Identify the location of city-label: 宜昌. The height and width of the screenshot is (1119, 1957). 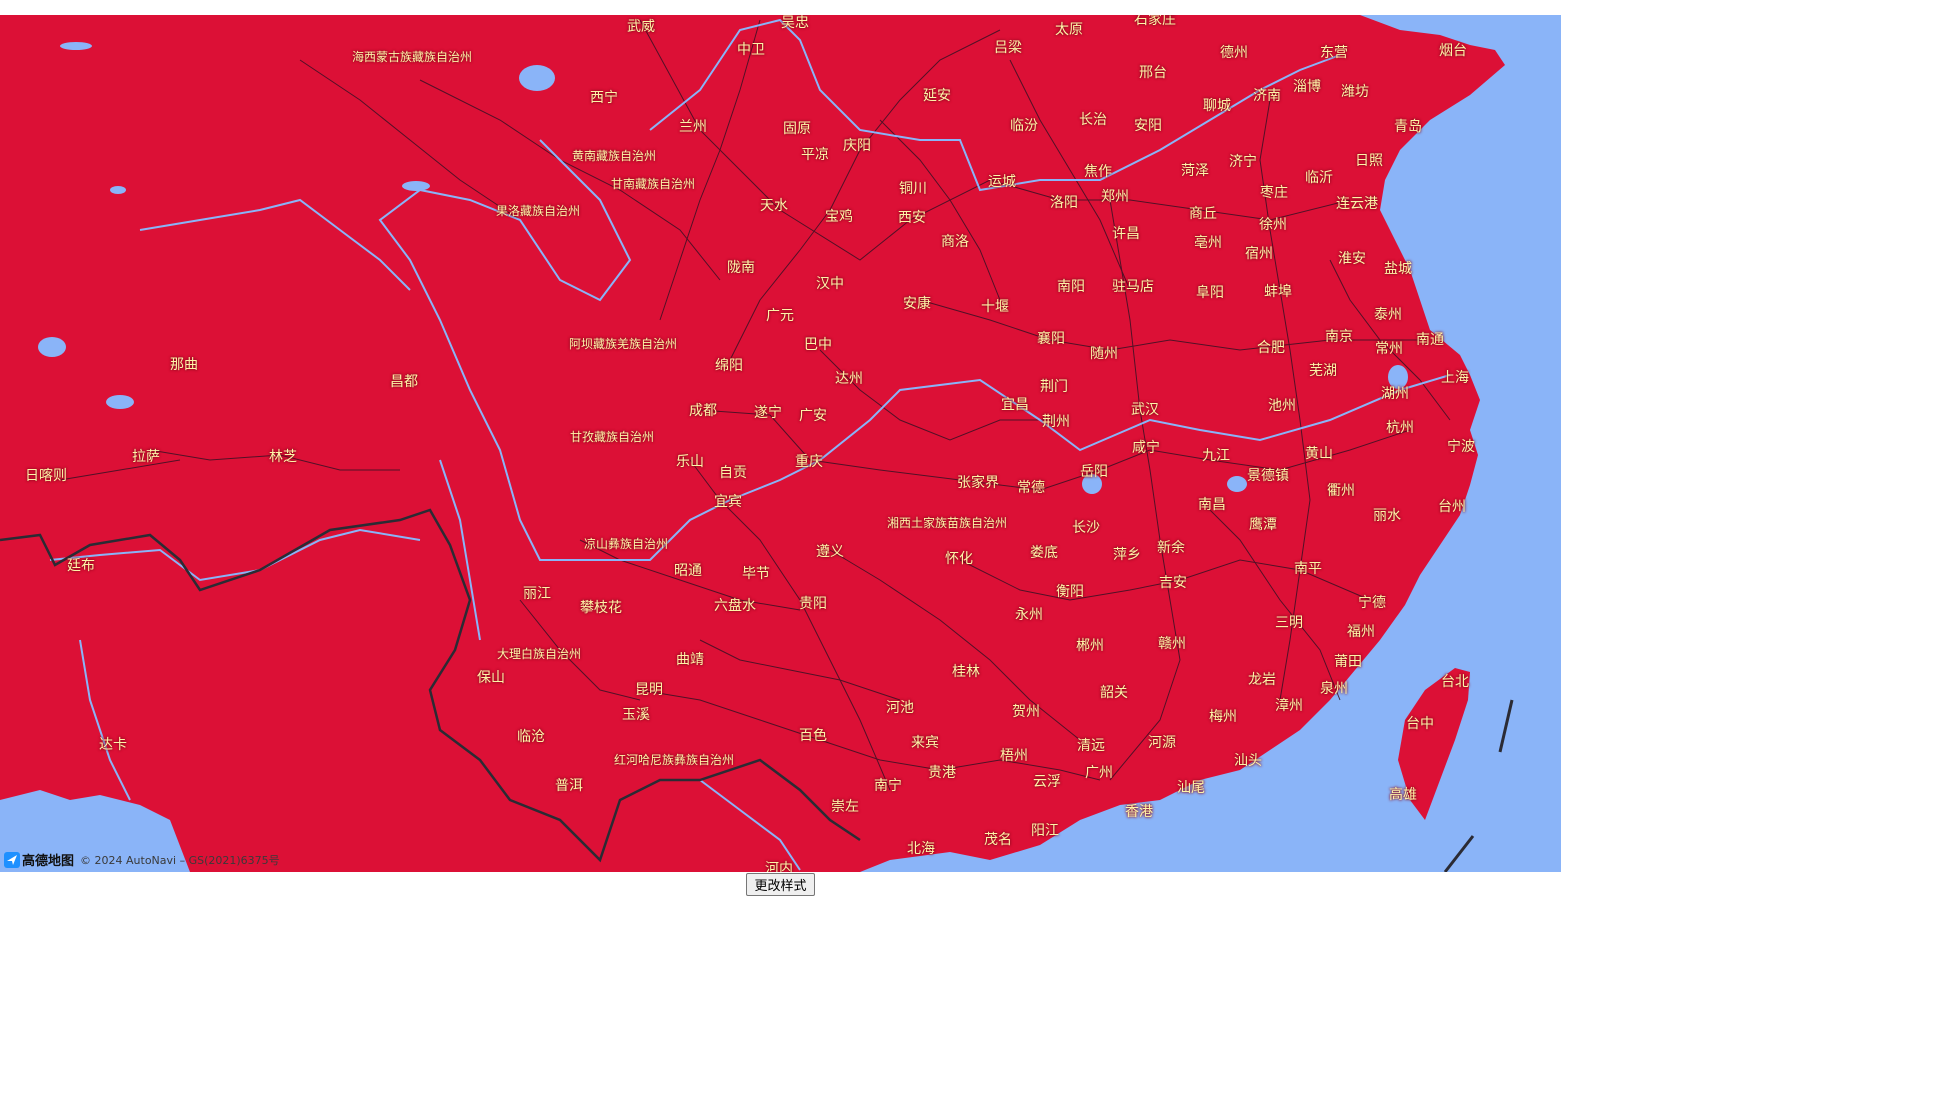
(1015, 405).